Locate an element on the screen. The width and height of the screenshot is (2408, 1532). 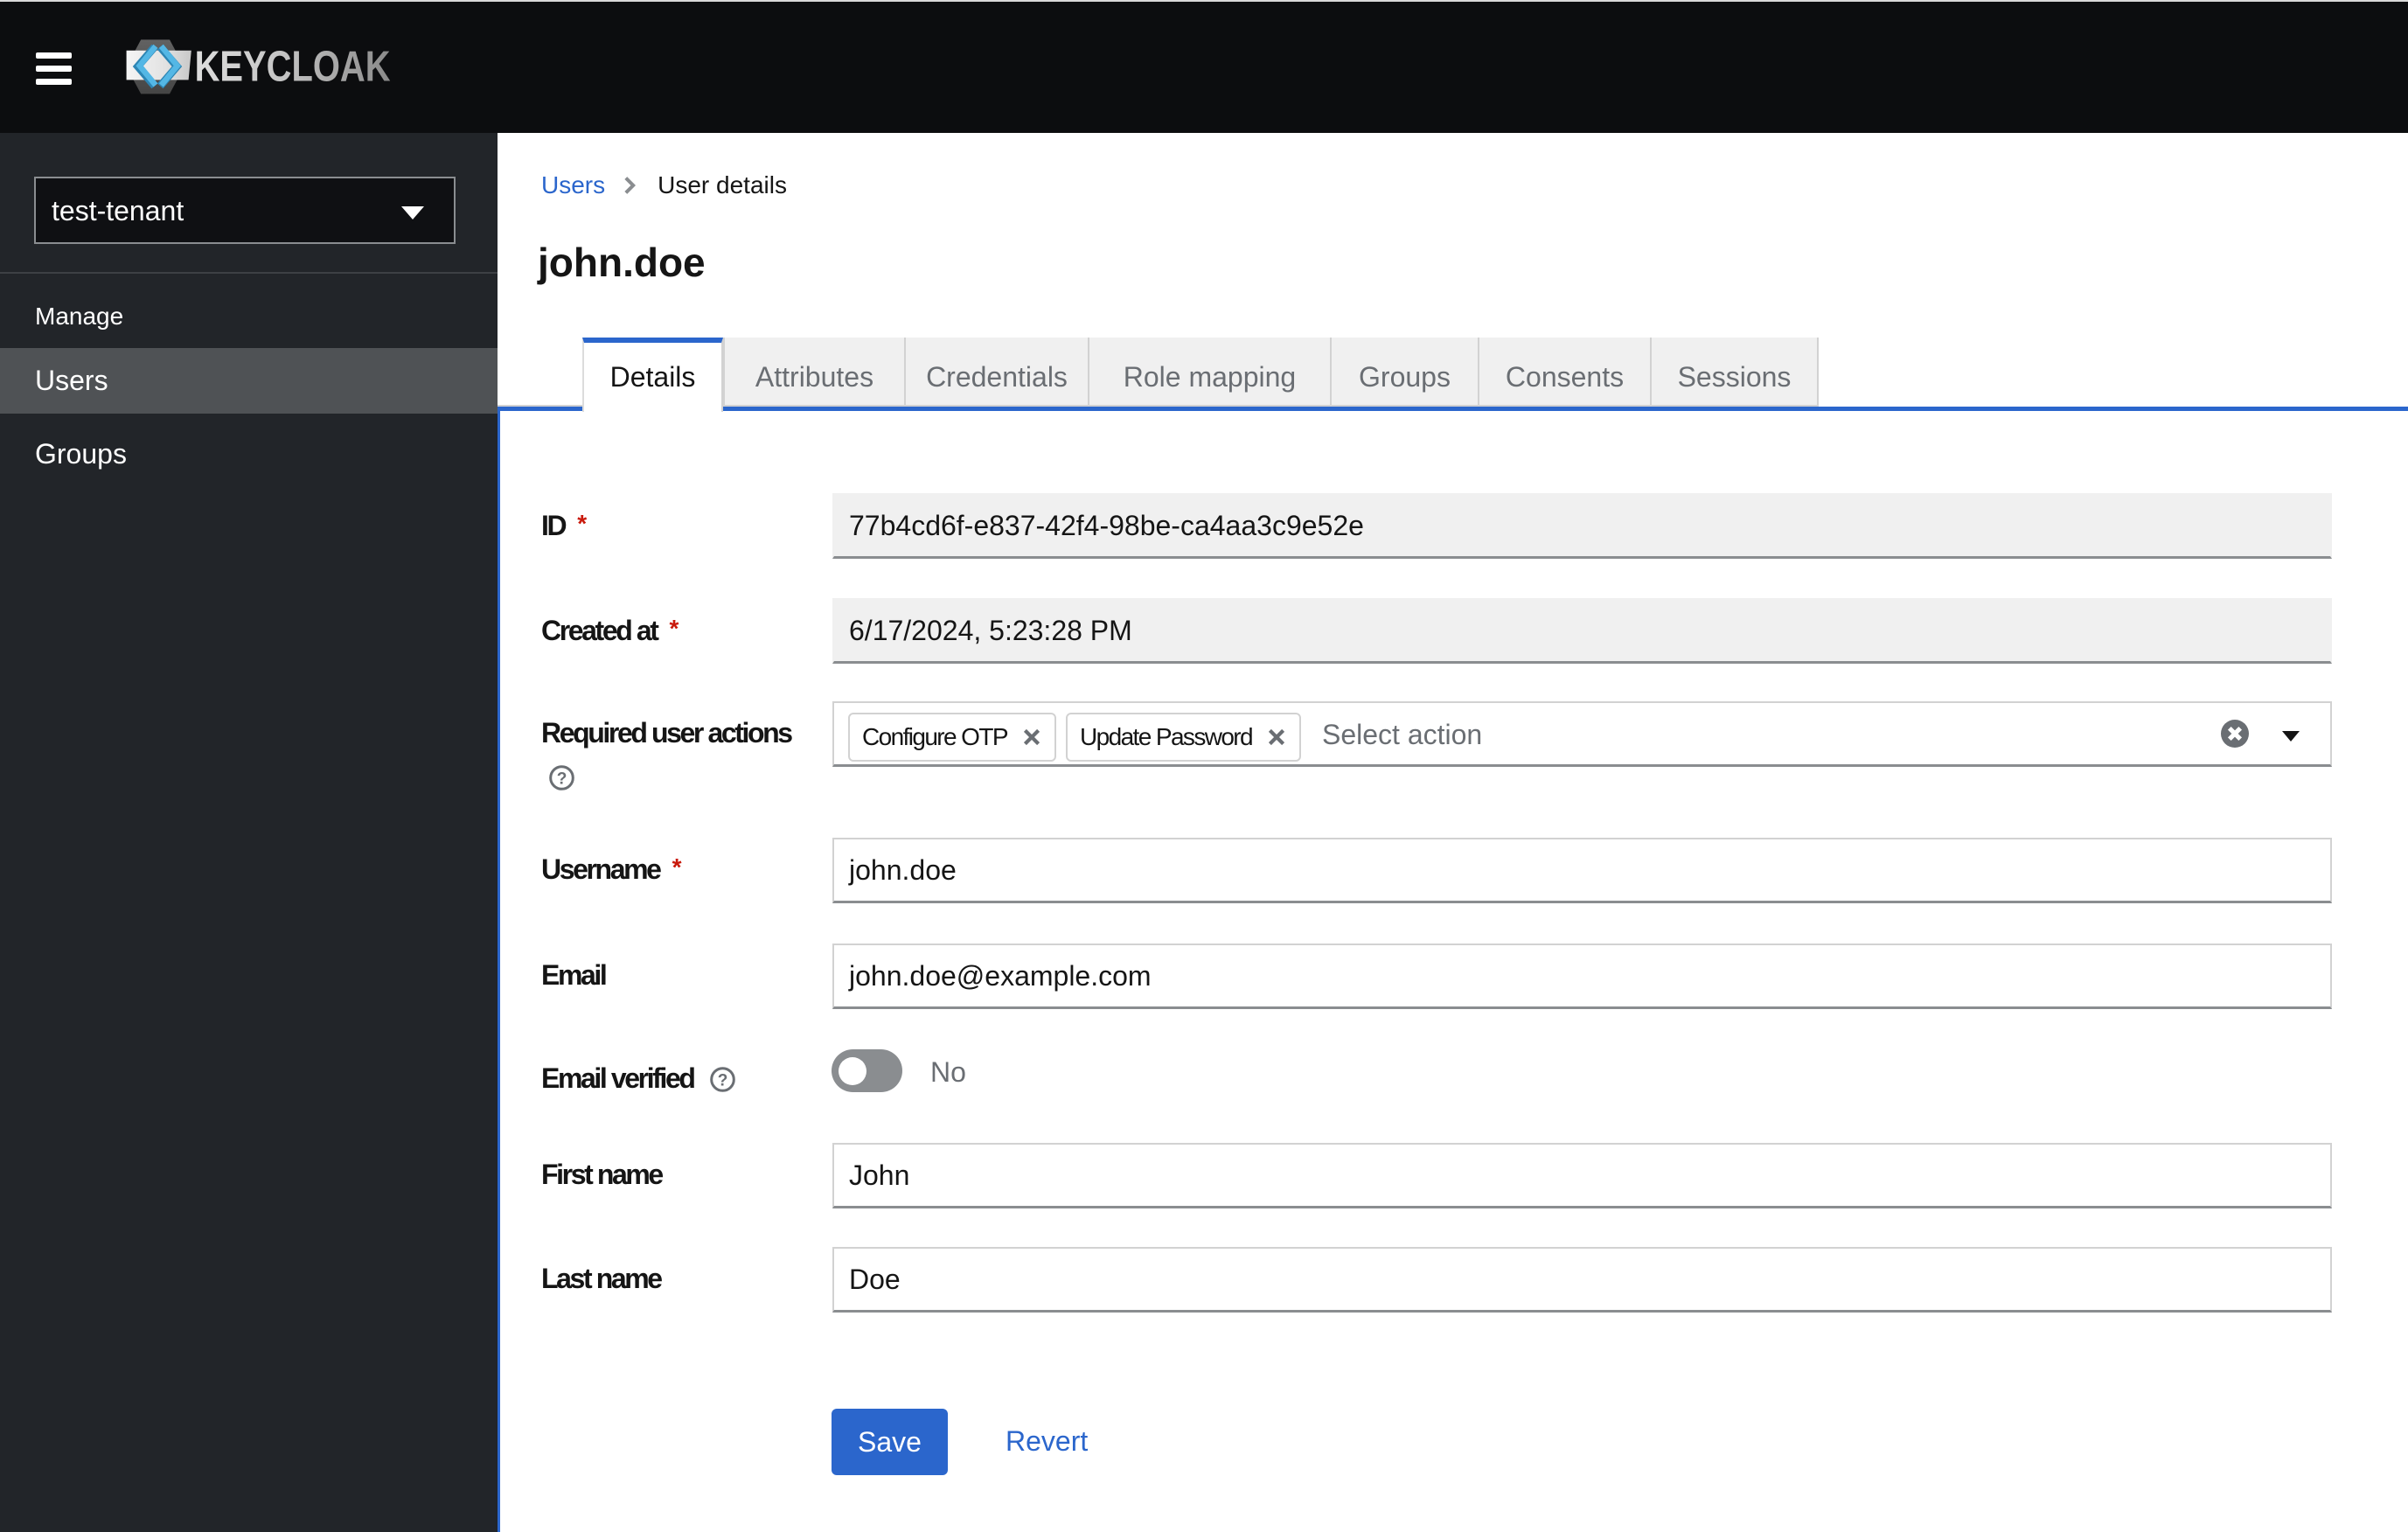
svg-text: KEYCLOAK is located at coordinates (293, 67).